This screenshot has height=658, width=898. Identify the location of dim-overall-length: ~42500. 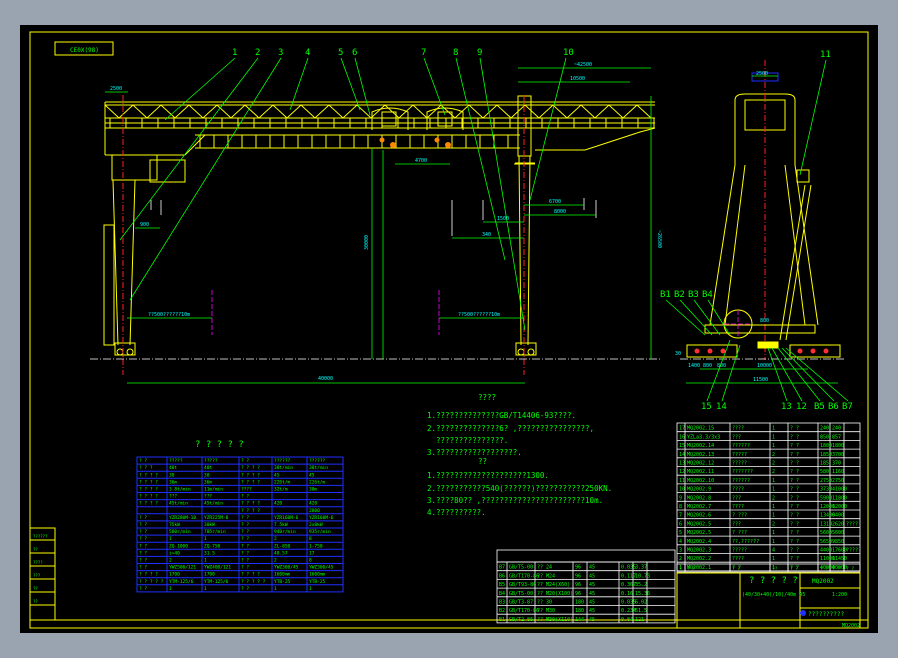
(583, 65).